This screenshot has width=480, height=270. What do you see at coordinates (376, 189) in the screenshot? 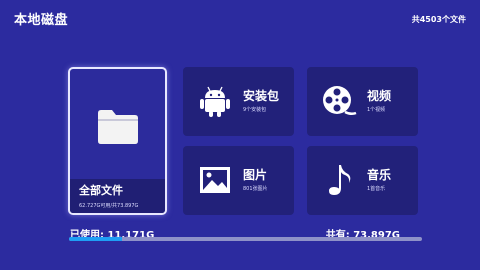
I see `music-count: 1首音乐` at bounding box center [376, 189].